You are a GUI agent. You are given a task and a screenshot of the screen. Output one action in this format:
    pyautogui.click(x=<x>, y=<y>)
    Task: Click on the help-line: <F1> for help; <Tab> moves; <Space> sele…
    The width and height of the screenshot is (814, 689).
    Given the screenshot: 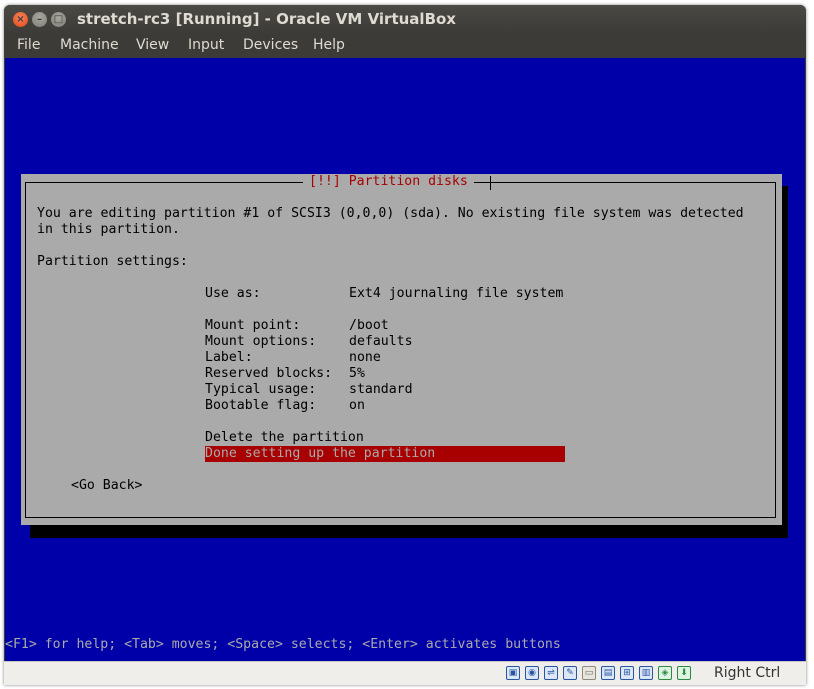 What is the action you would take?
    pyautogui.click(x=283, y=644)
    